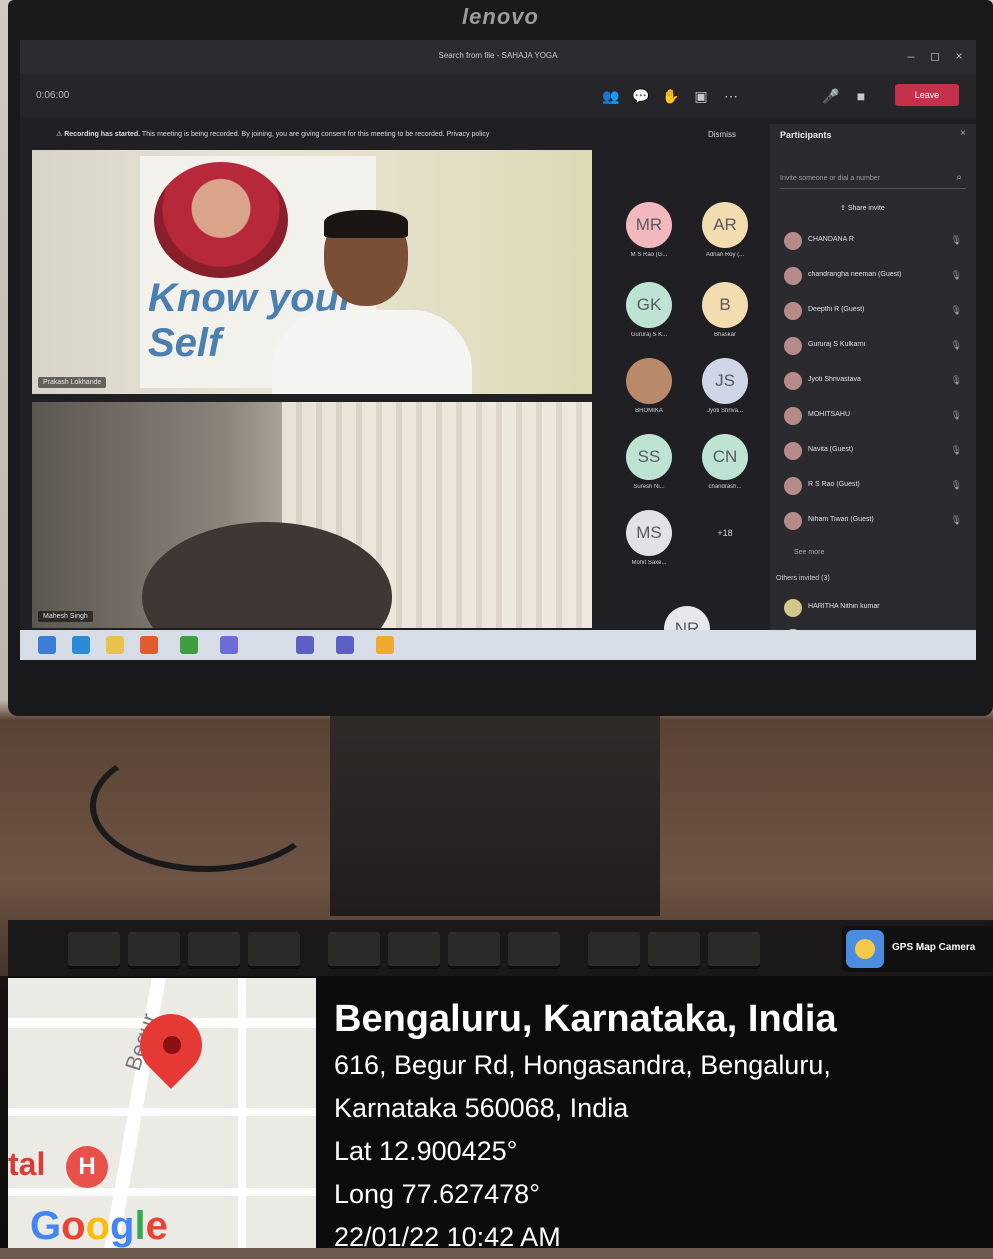  Describe the element at coordinates (372, 302) in the screenshot. I see `presenter-person` at that location.